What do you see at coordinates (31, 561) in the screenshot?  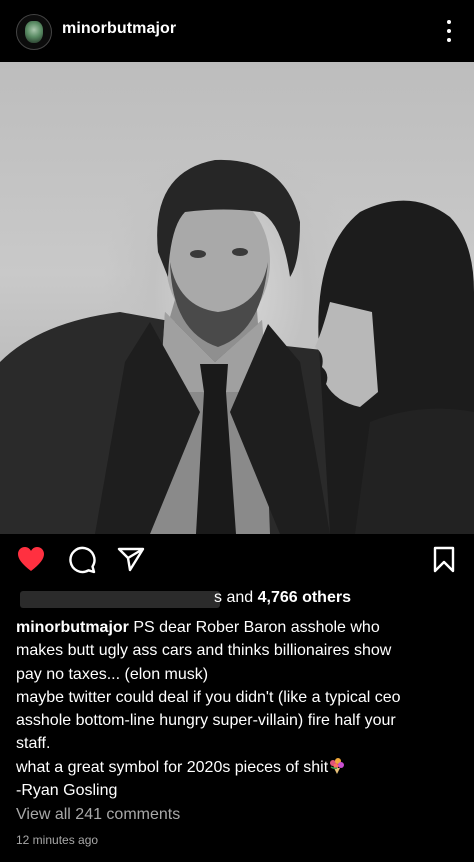 I see `heart-icon` at bounding box center [31, 561].